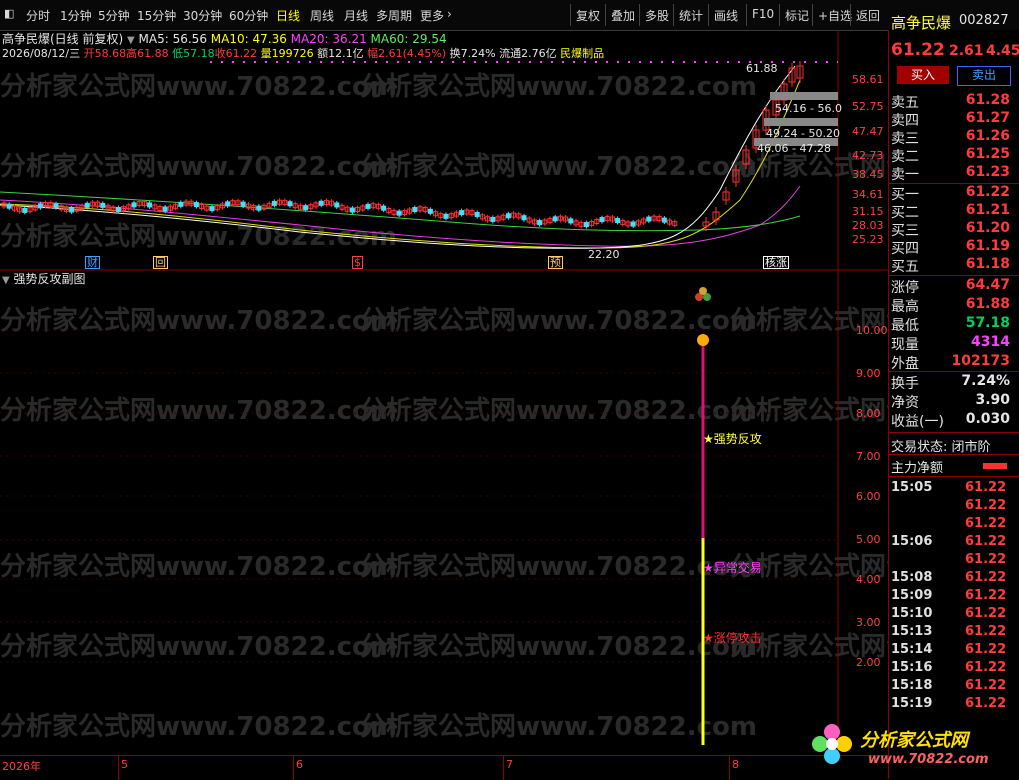  I want to click on buy-button: 买入, so click(923, 75).